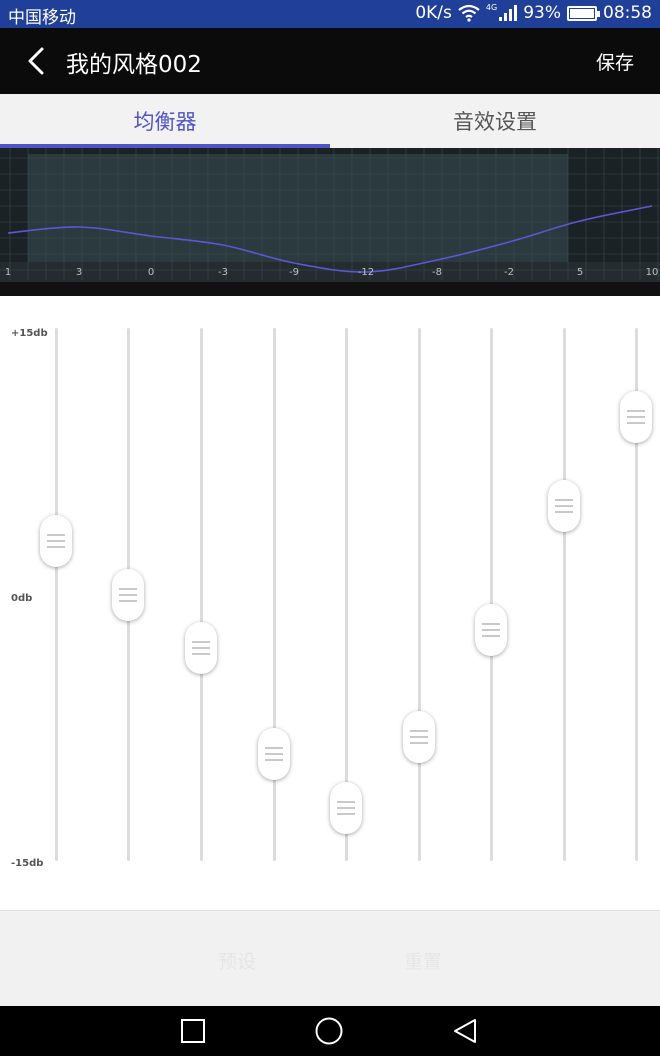 The width and height of the screenshot is (660, 1056). I want to click on graph-tick-label: 3, so click(79, 272).